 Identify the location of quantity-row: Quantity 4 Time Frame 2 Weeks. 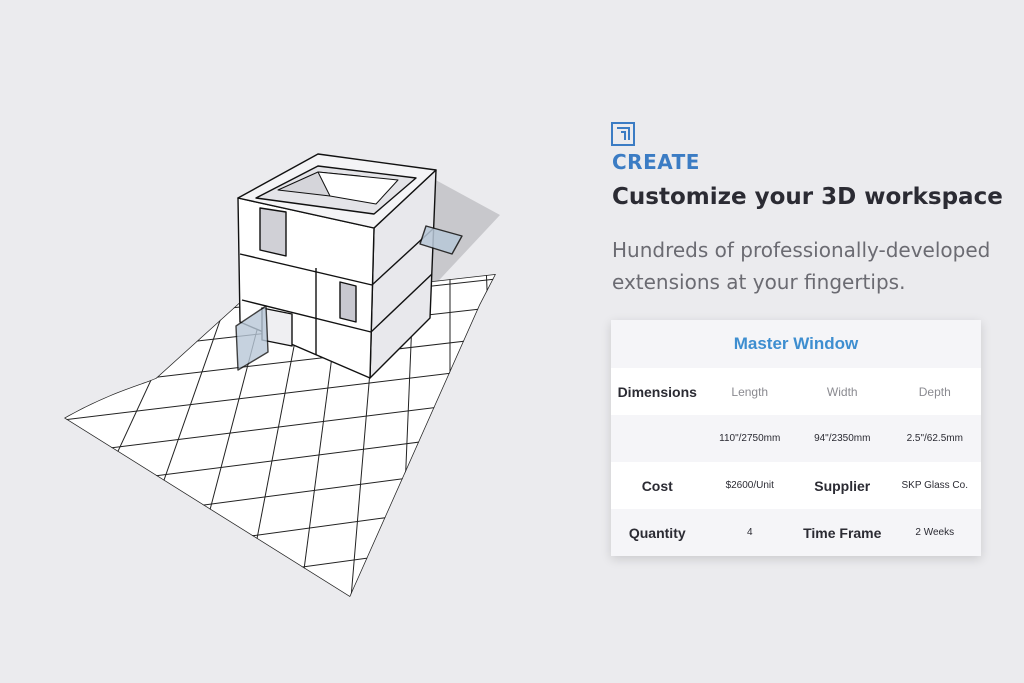
(796, 532).